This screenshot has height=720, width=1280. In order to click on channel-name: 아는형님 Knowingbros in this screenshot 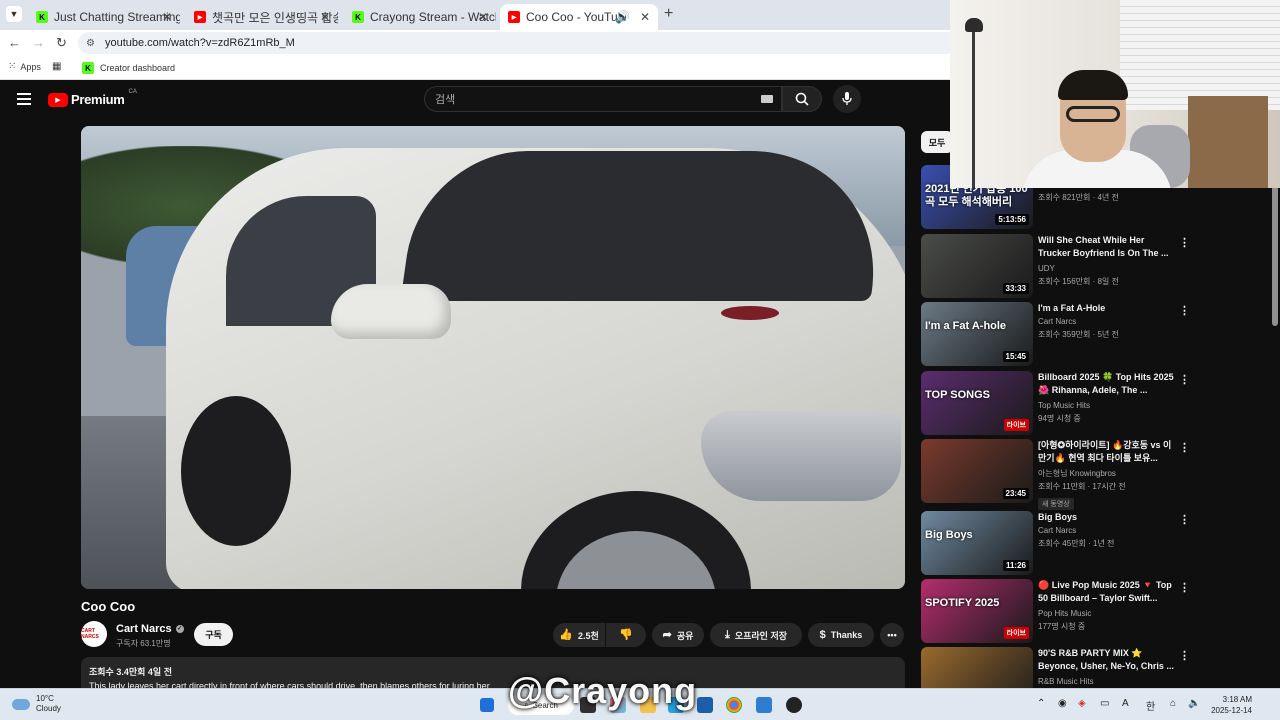, I will do `click(1082, 474)`.